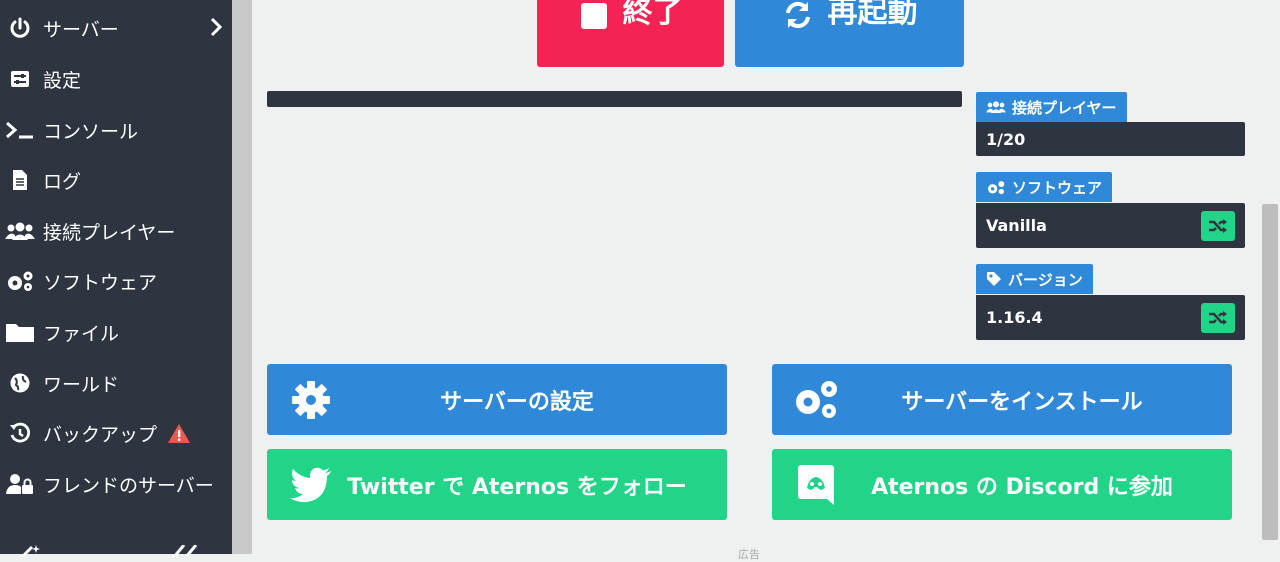  What do you see at coordinates (1110, 139) in the screenshot?
I see `players-value-box: 1/20` at bounding box center [1110, 139].